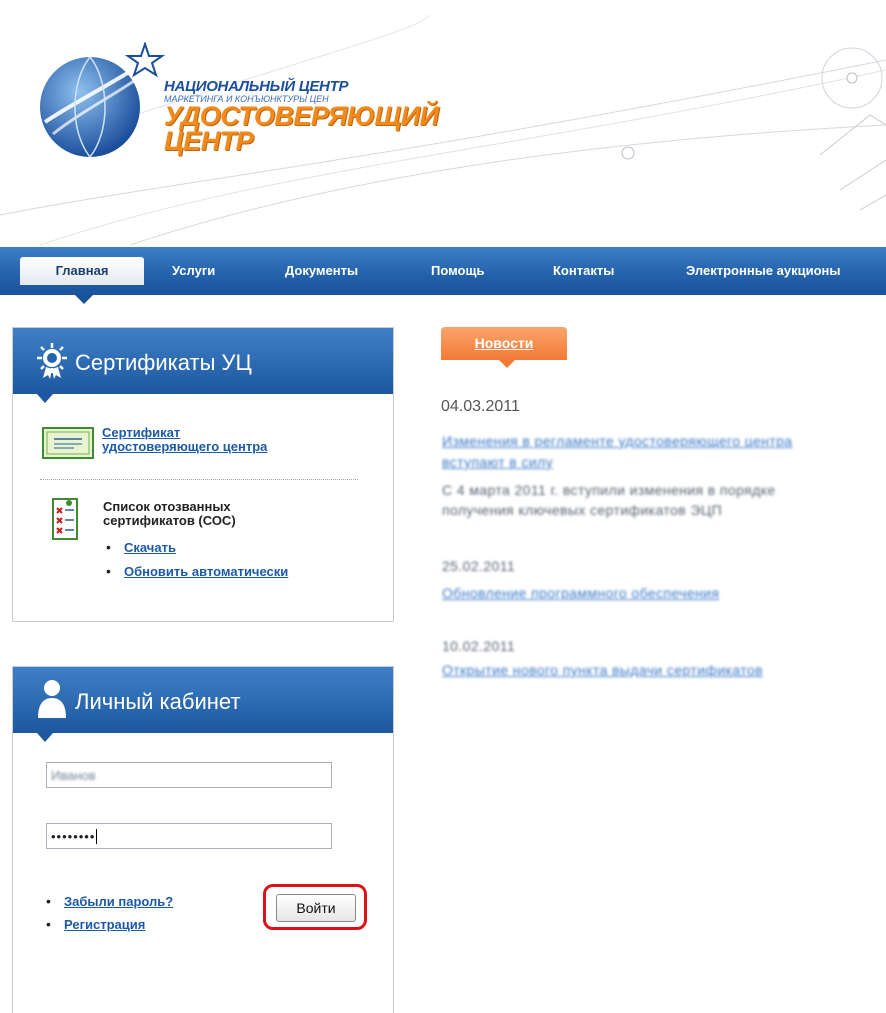 Image resolution: width=886 pixels, height=1013 pixels. I want to click on nav-help: Помощь, so click(457, 271).